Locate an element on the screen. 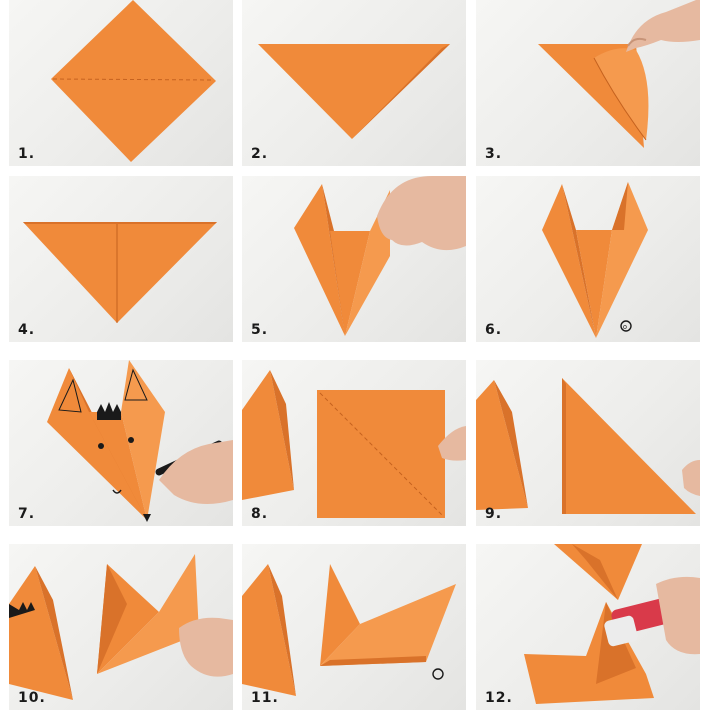 Image resolution: width=710 pixels, height=710 pixels. step-label: 2. is located at coordinates (260, 154).